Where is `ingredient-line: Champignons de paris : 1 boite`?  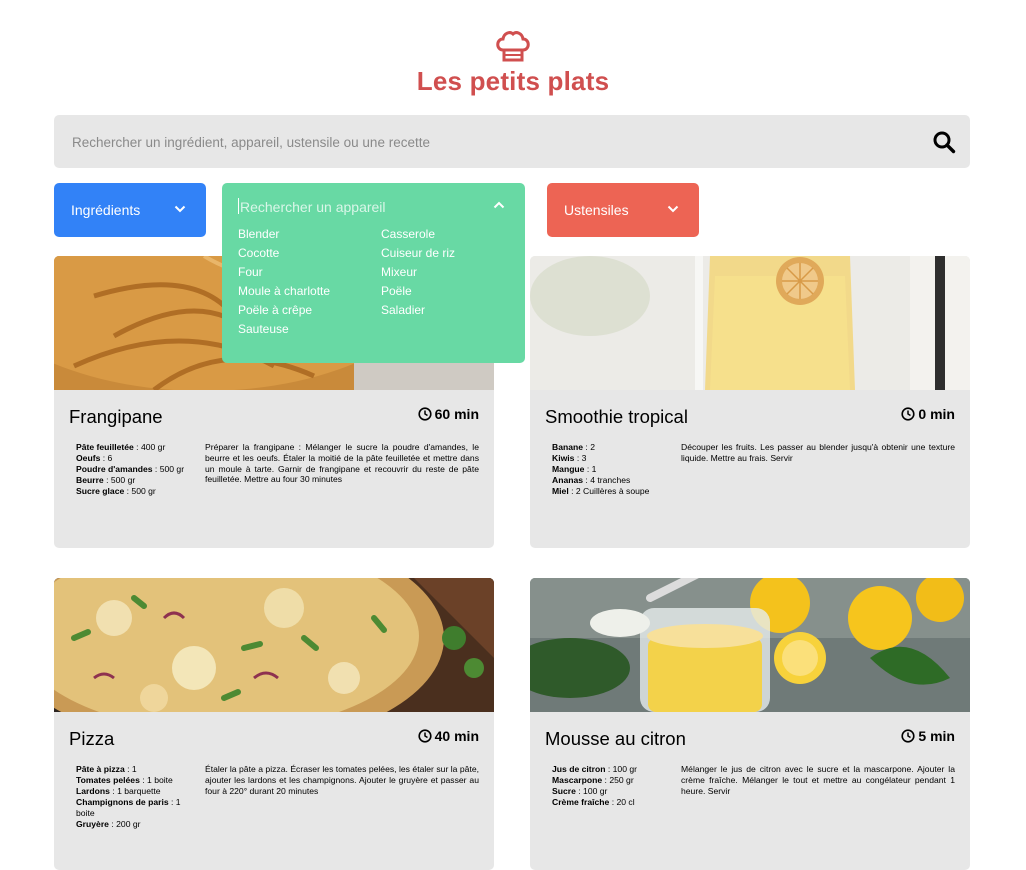
ingredient-line: Champignons de paris : 1 boite is located at coordinates (128, 807).